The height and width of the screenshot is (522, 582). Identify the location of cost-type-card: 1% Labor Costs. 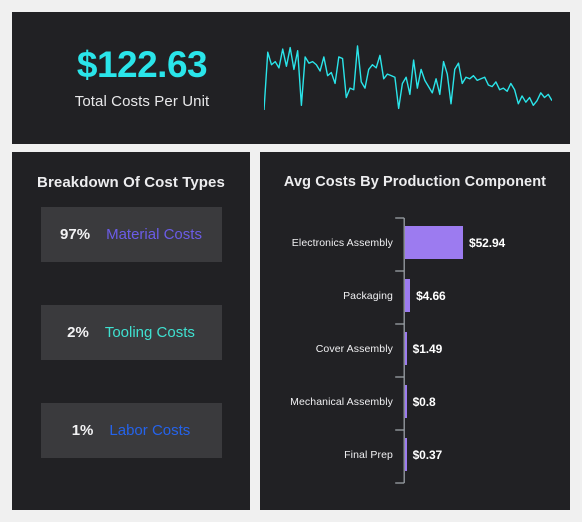
(131, 430).